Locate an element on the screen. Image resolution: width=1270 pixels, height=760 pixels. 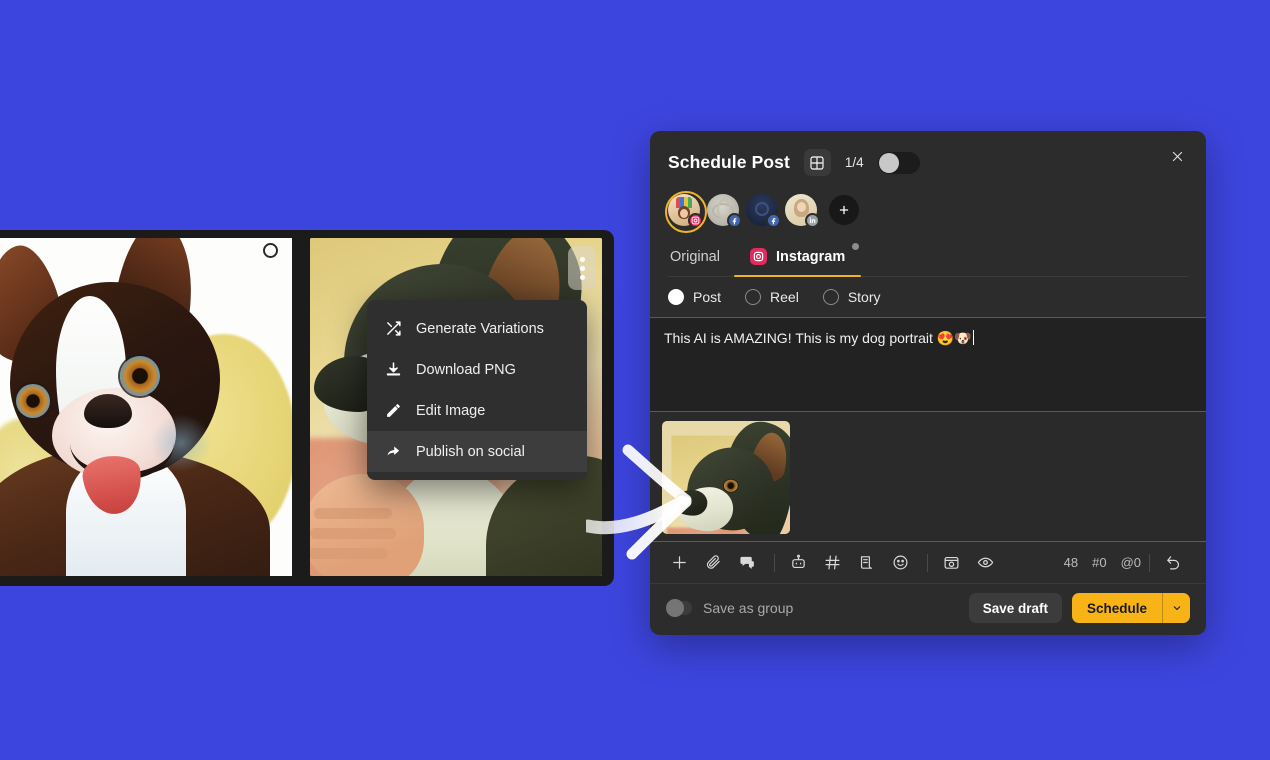
panel-footer: Save as group Save draft Schedule is located at coordinates (928, 608).